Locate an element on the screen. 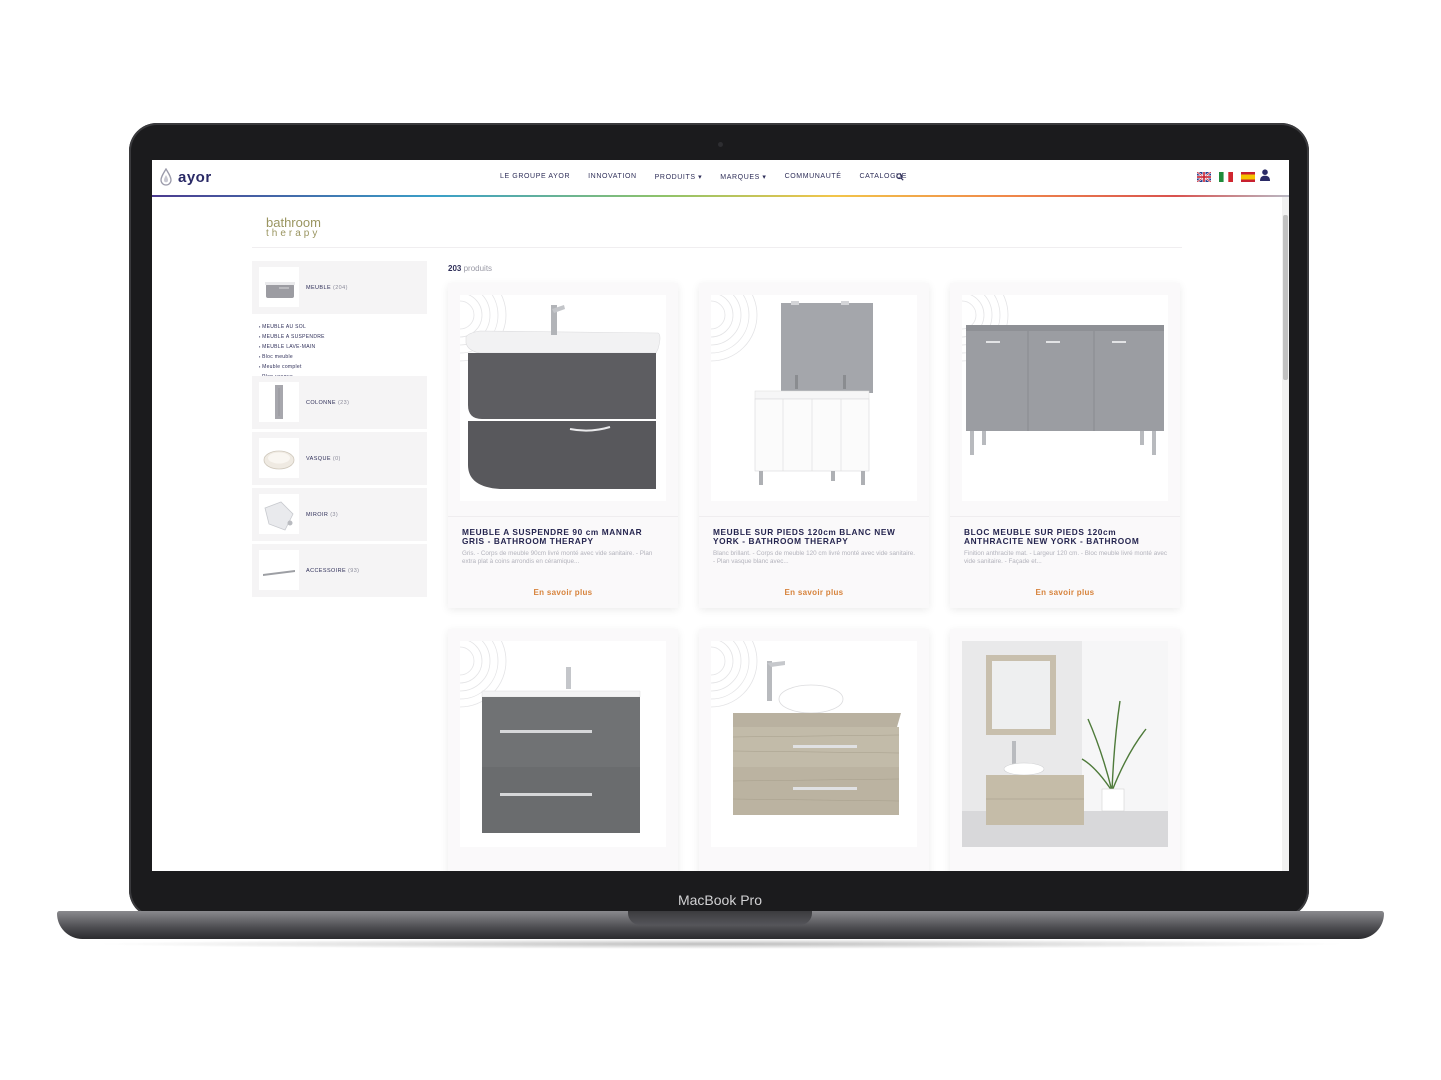 Image resolution: width=1441 pixels, height=1080 pixels. category-count: (0) is located at coordinates (336, 459).